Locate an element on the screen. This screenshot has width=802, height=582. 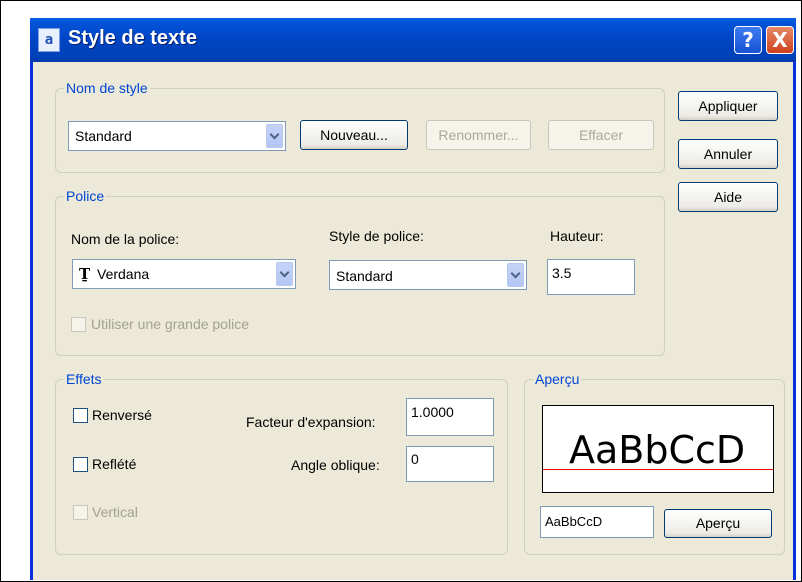
preview-sample-text: AaBbCcD is located at coordinates (657, 450).